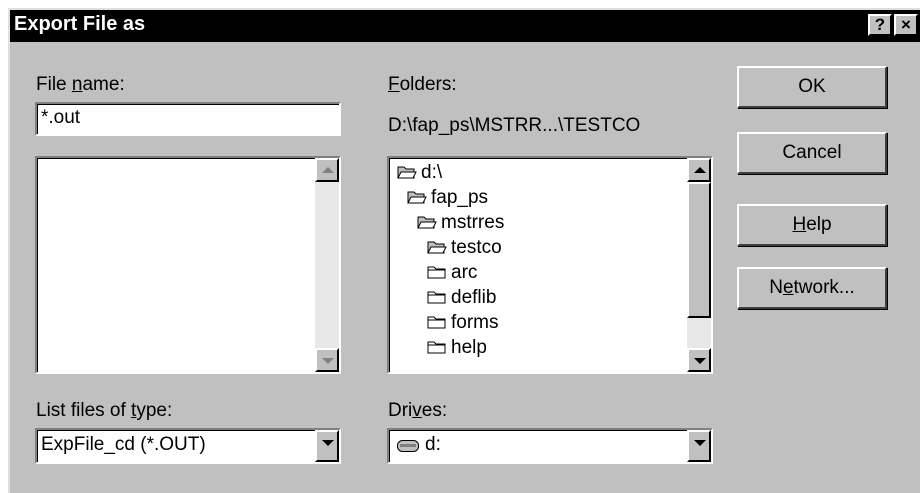  Describe the element at coordinates (464, 272) in the screenshot. I see `folder-tree-item-label: arc` at that location.